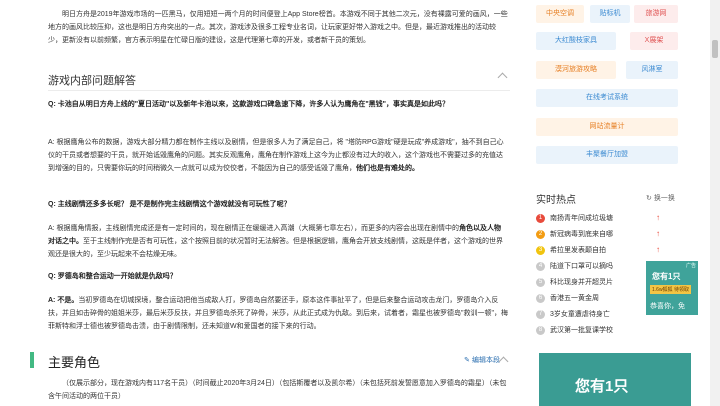 Image resolution: width=720 pixels, height=406 pixels. What do you see at coordinates (576, 41) in the screenshot?
I see `tag-link: 大红酸枝家具` at bounding box center [576, 41].